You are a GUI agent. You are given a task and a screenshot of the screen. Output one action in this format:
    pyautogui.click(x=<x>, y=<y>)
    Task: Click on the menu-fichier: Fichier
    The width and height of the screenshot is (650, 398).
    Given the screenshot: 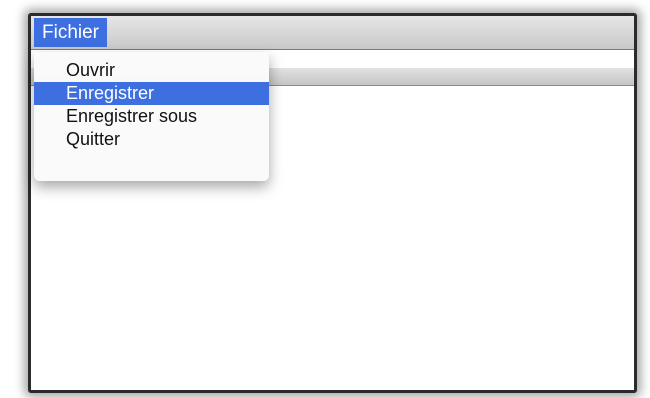 What is the action you would take?
    pyautogui.click(x=71, y=32)
    